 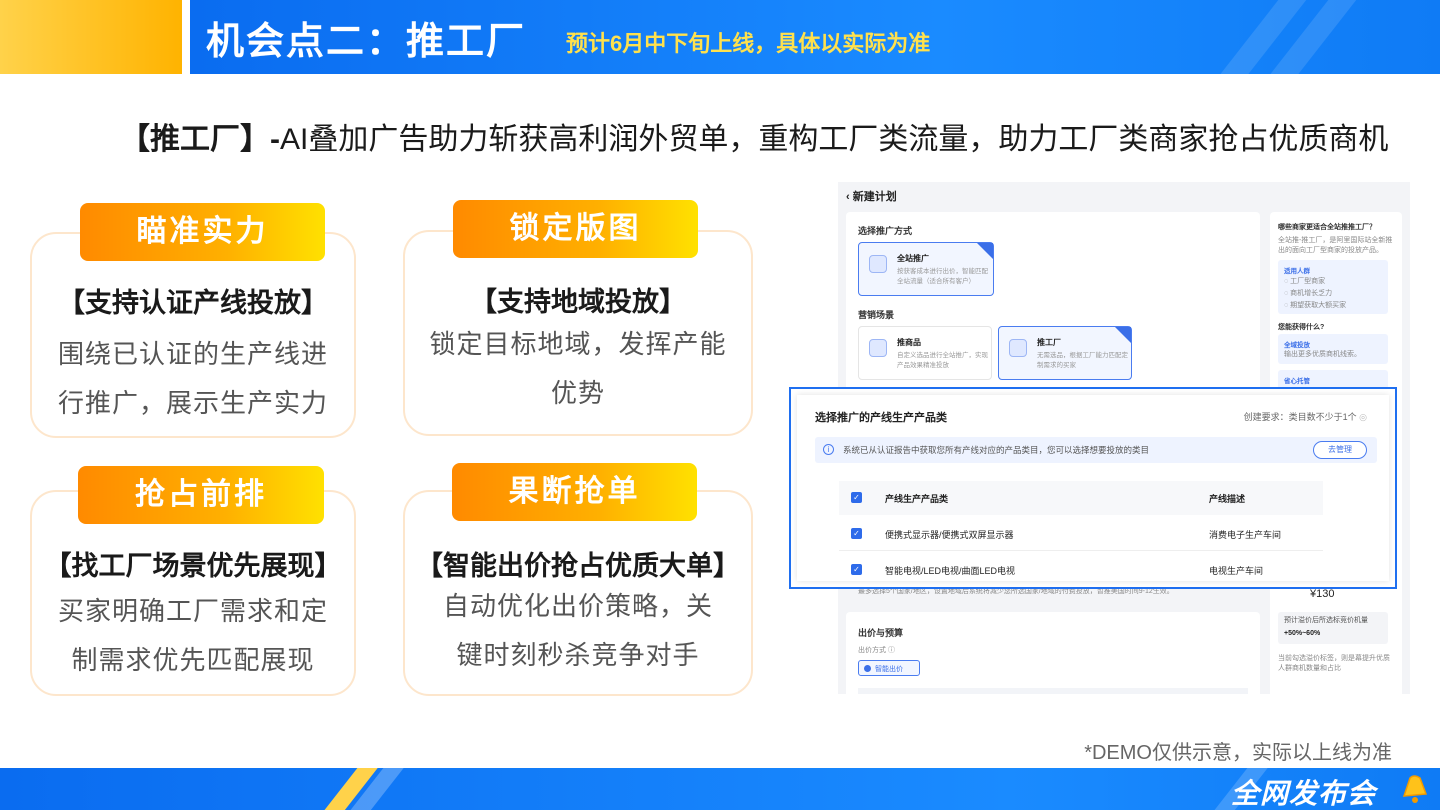 What do you see at coordinates (1308, 293) in the screenshot?
I see `crowd-item: ◌ 商机增长乏力` at bounding box center [1308, 293].